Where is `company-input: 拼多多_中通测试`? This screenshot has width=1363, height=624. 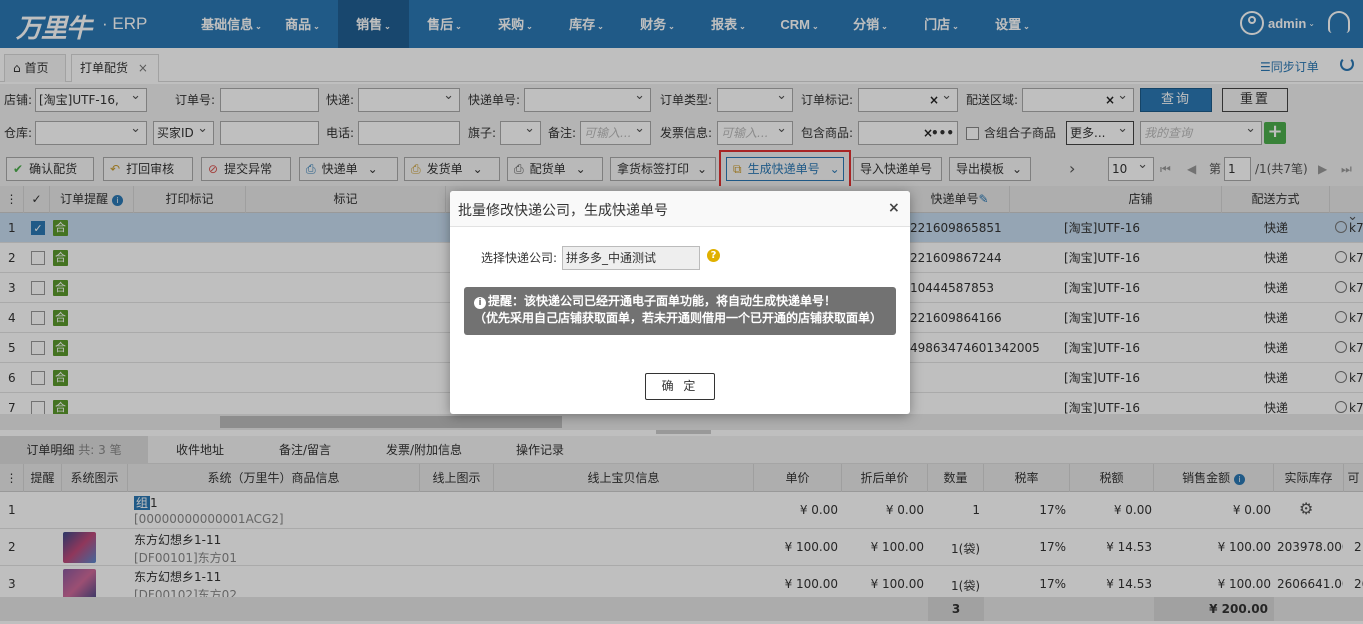
company-input: 拼多多_中通测试 is located at coordinates (631, 258).